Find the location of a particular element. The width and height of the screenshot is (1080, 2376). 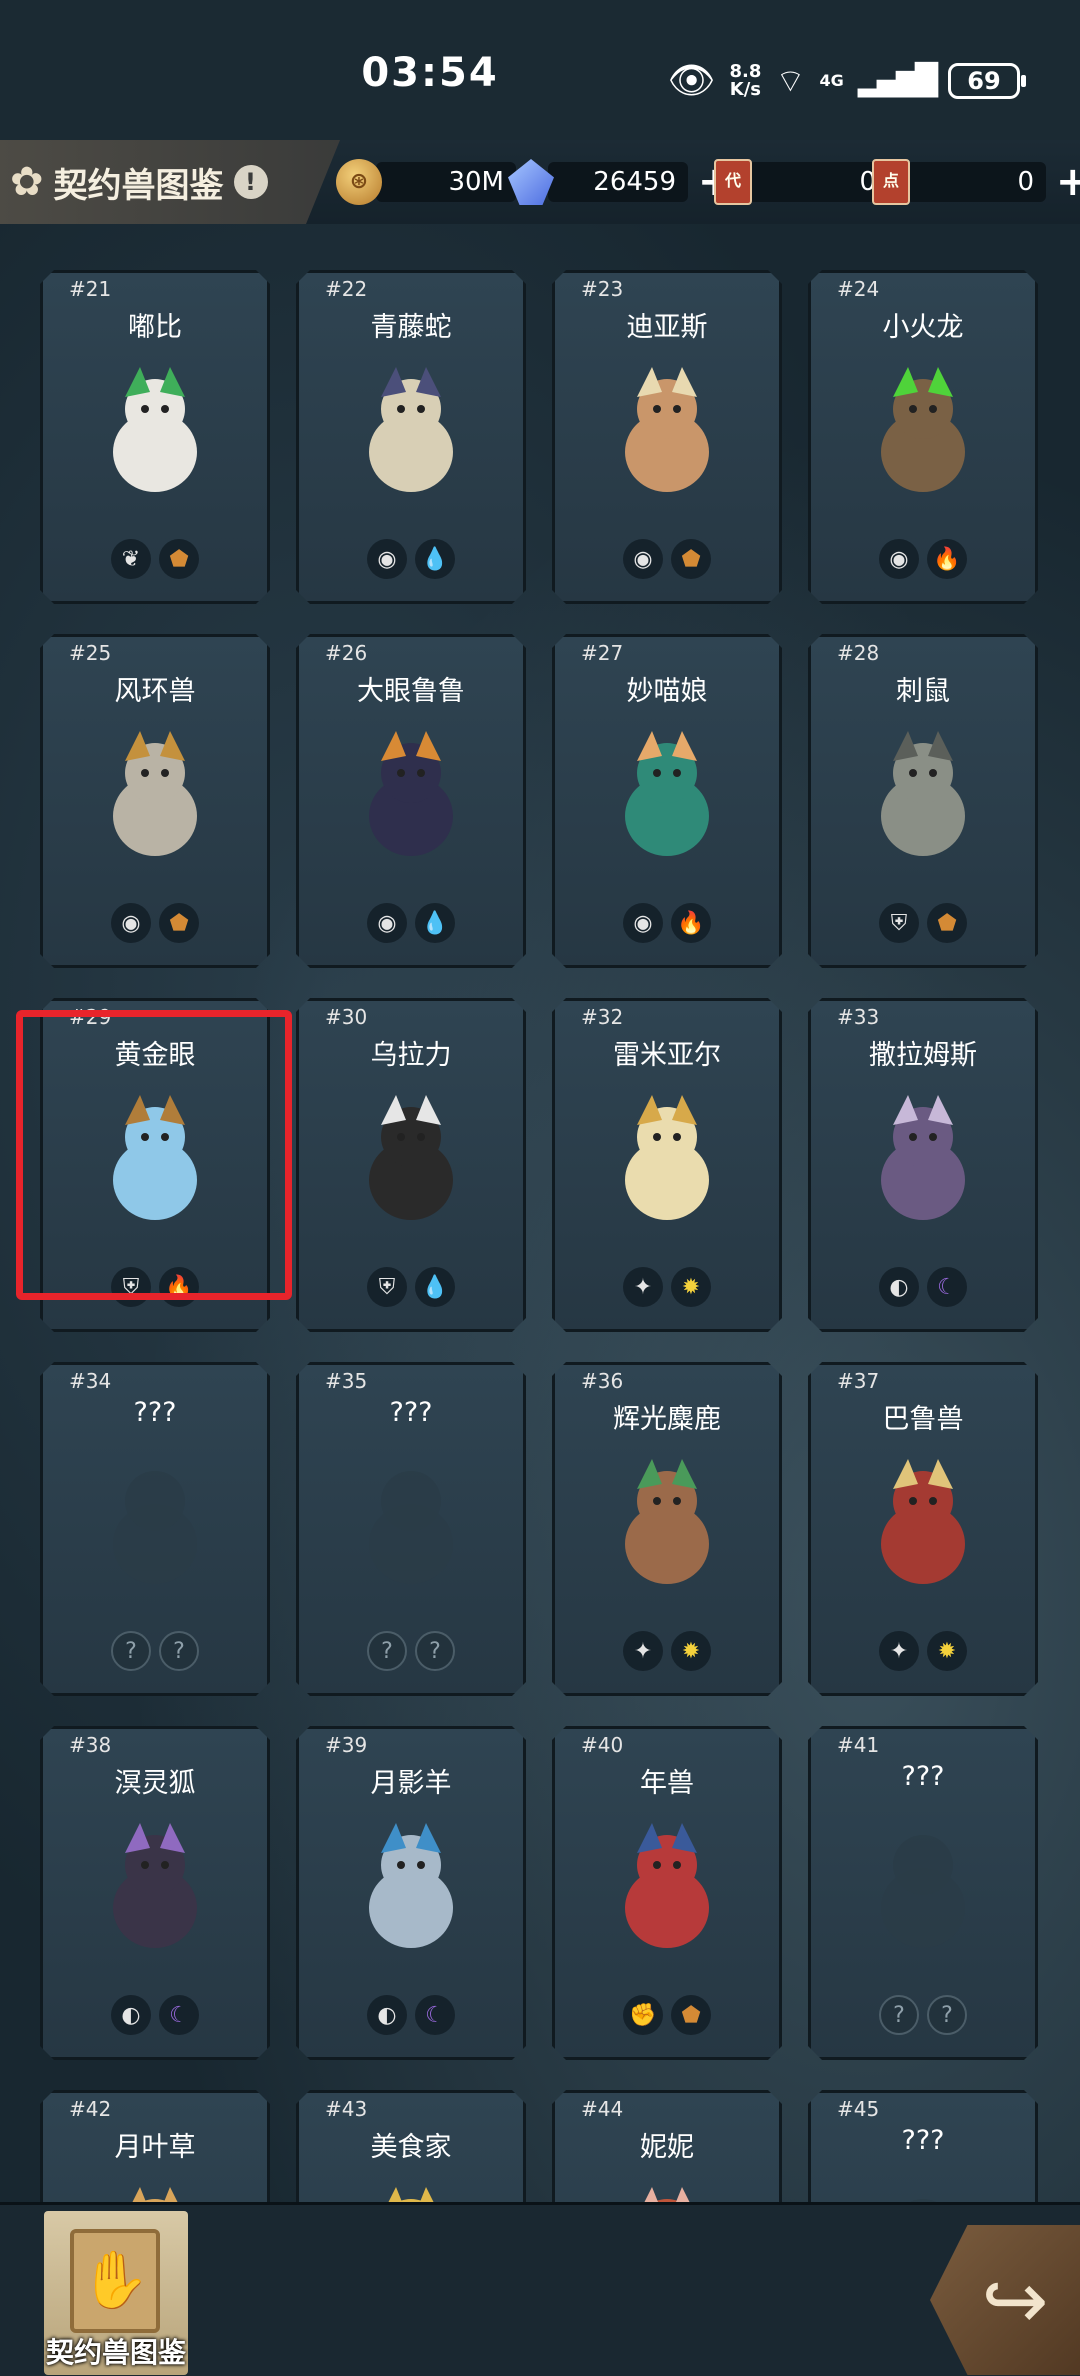

beast-number: #24 is located at coordinates (858, 289).